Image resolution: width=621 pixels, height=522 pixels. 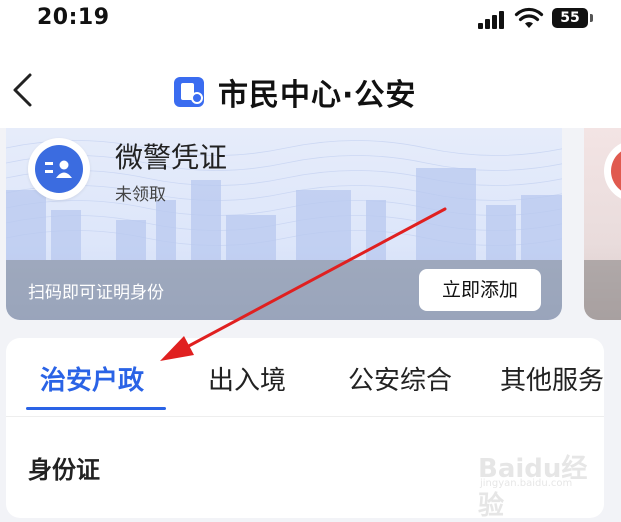 What do you see at coordinates (64, 470) in the screenshot?
I see `section-title: 身份证` at bounding box center [64, 470].